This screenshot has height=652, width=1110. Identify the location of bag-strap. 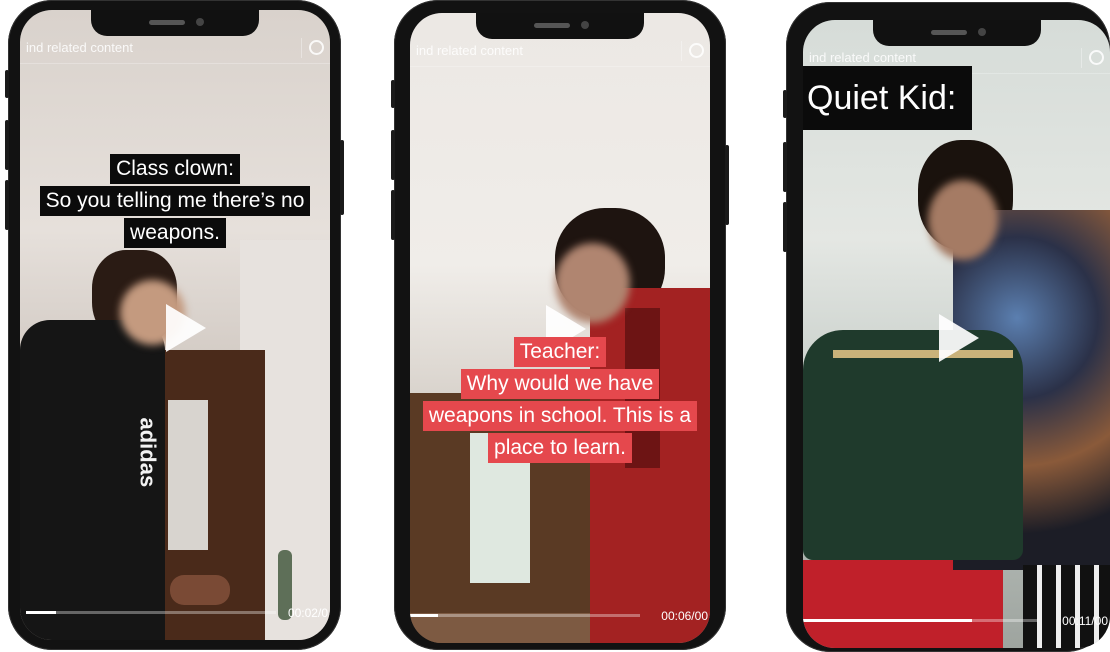
(923, 354).